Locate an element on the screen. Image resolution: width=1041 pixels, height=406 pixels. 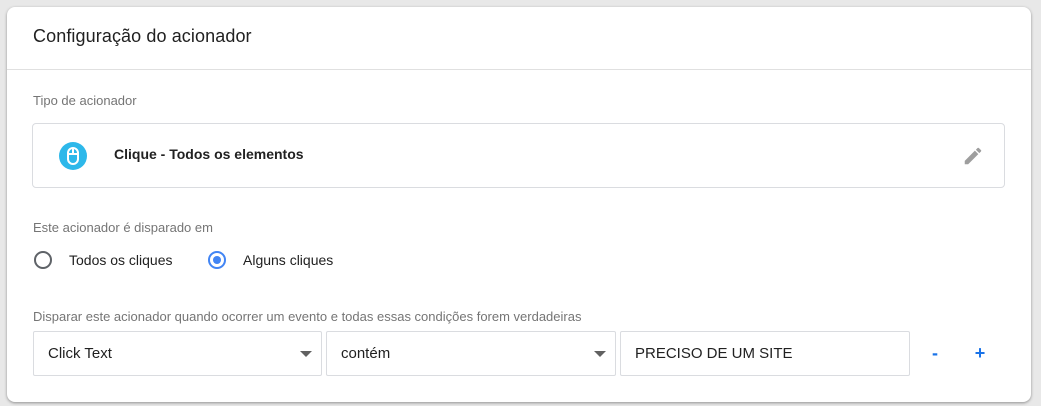
operator-select: contém is located at coordinates (471, 353).